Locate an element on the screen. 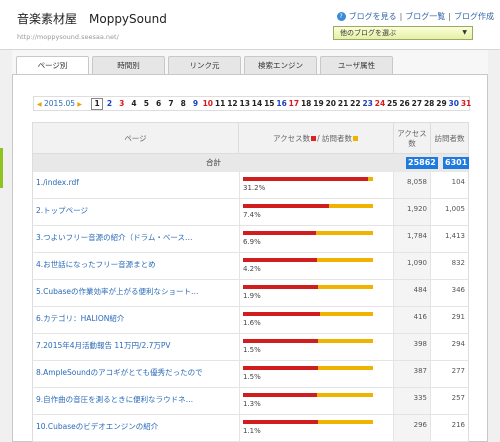 The height and width of the screenshot is (442, 500). day-link-19: 19 is located at coordinates (318, 104).